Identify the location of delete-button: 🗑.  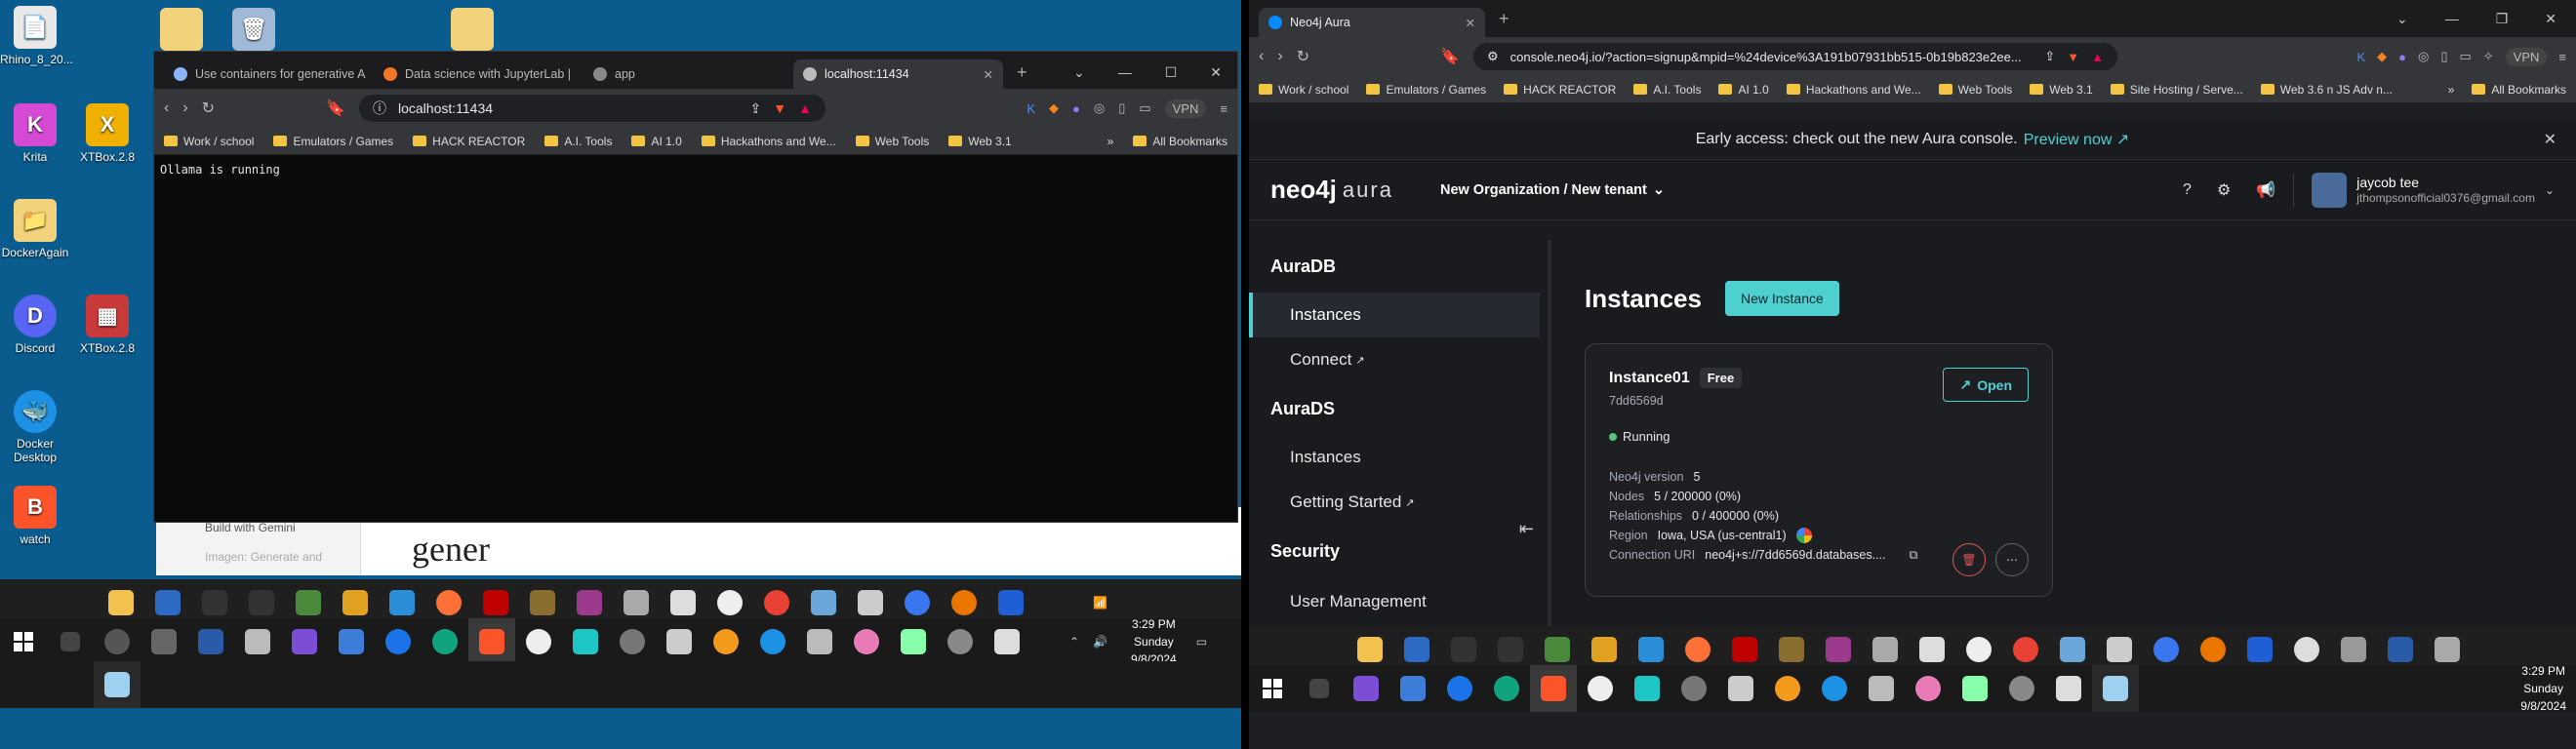
(1969, 559).